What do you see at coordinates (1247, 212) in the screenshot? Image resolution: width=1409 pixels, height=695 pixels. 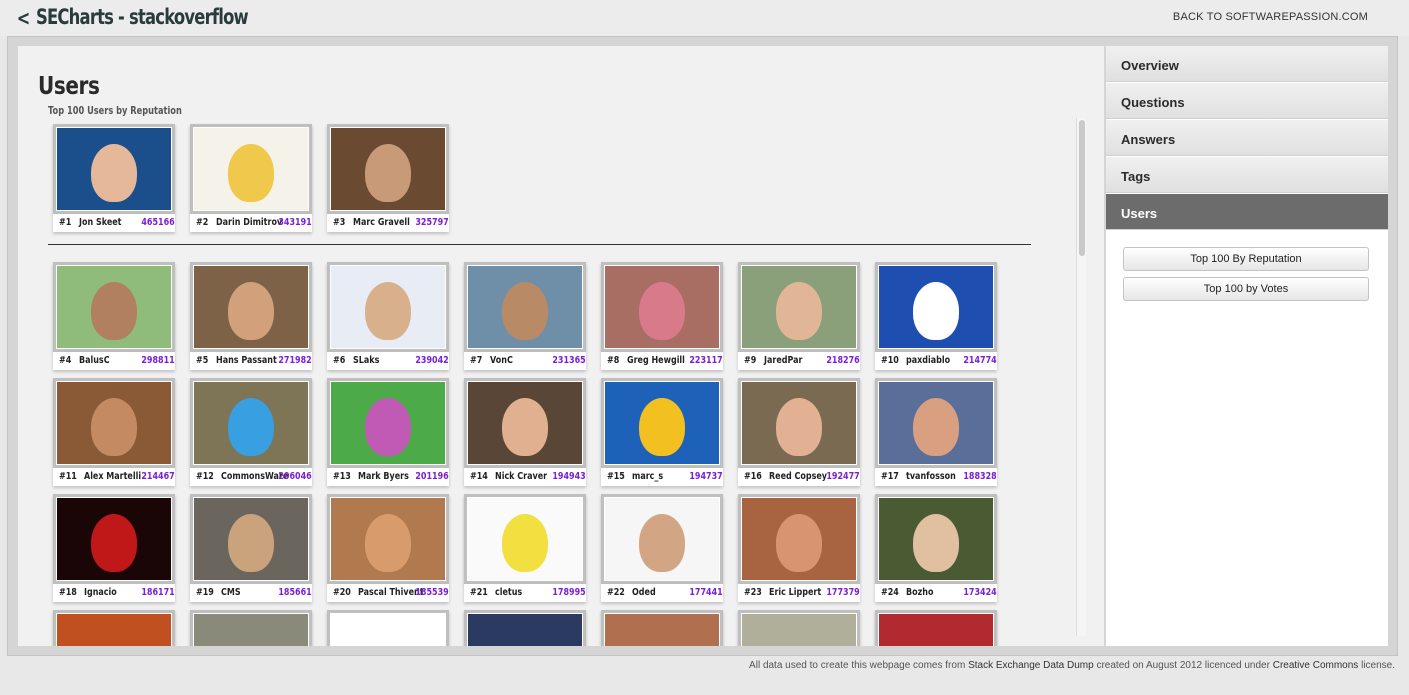 I see `nav-users: Users` at bounding box center [1247, 212].